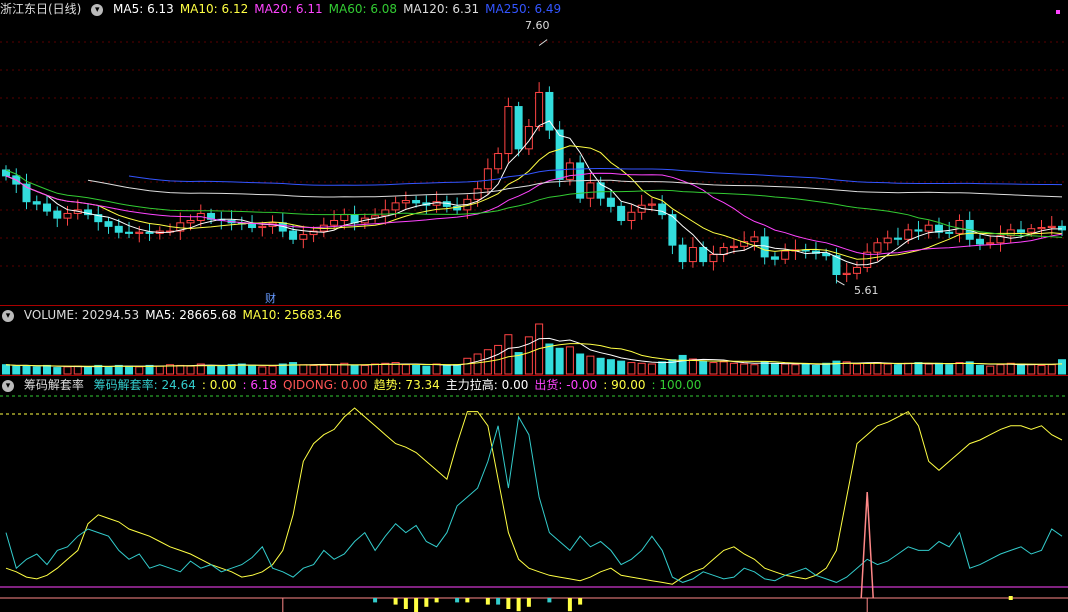 Image resolution: width=1068 pixels, height=612 pixels. What do you see at coordinates (575, 188) in the screenshot?
I see `ma120-line` at bounding box center [575, 188].